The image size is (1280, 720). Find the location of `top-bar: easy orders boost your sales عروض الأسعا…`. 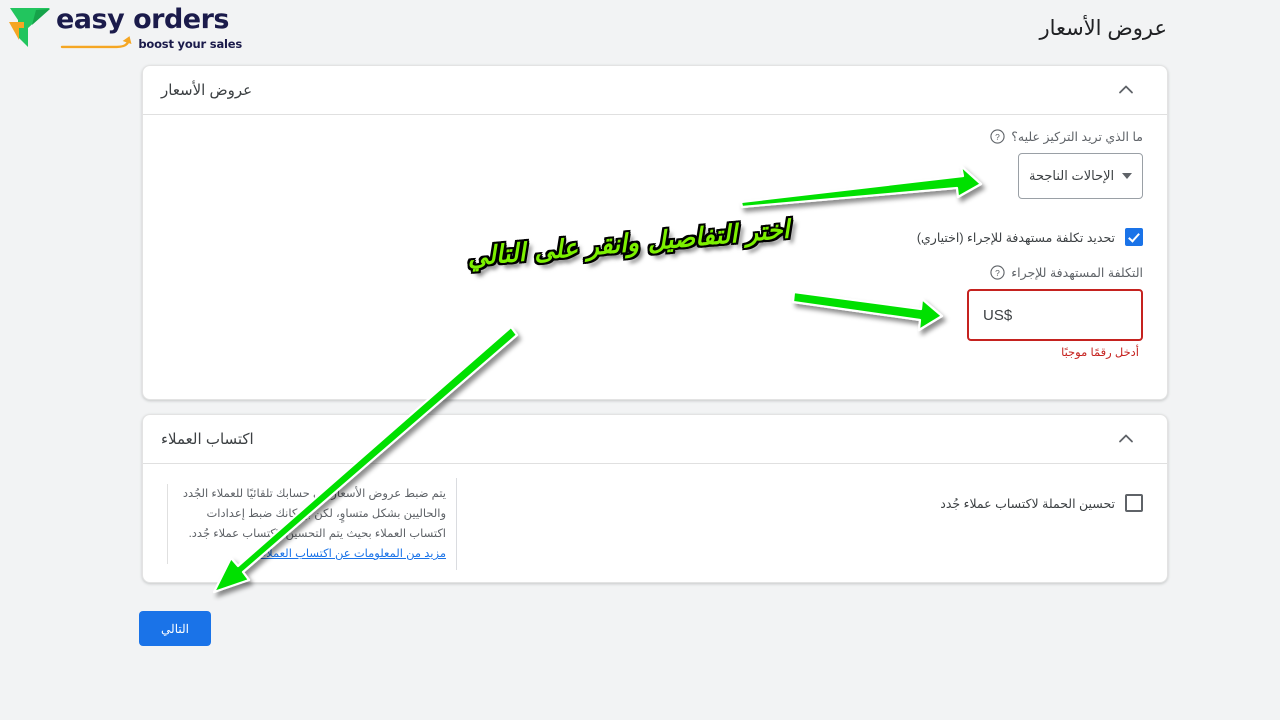

top-bar: easy orders boost your sales عروض الأسعا… is located at coordinates (640, 29).